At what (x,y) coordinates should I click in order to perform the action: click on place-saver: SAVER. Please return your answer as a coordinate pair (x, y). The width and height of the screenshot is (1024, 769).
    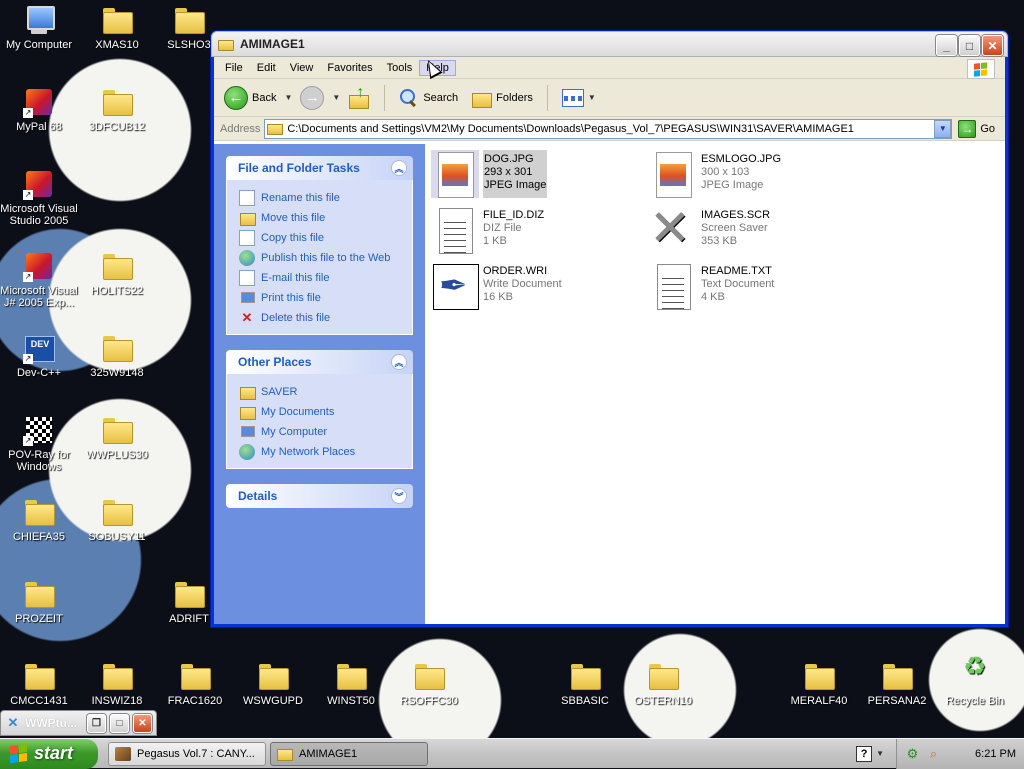
    Looking at the image, I should click on (320, 392).